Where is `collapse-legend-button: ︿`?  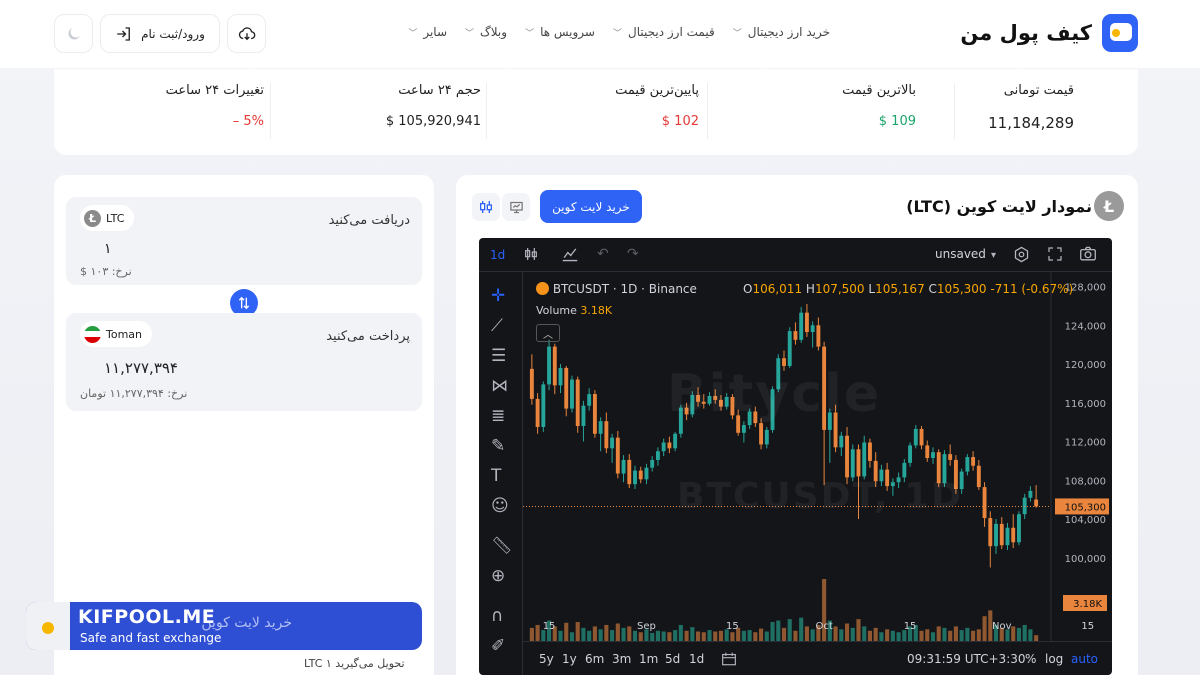 collapse-legend-button: ︿ is located at coordinates (548, 333).